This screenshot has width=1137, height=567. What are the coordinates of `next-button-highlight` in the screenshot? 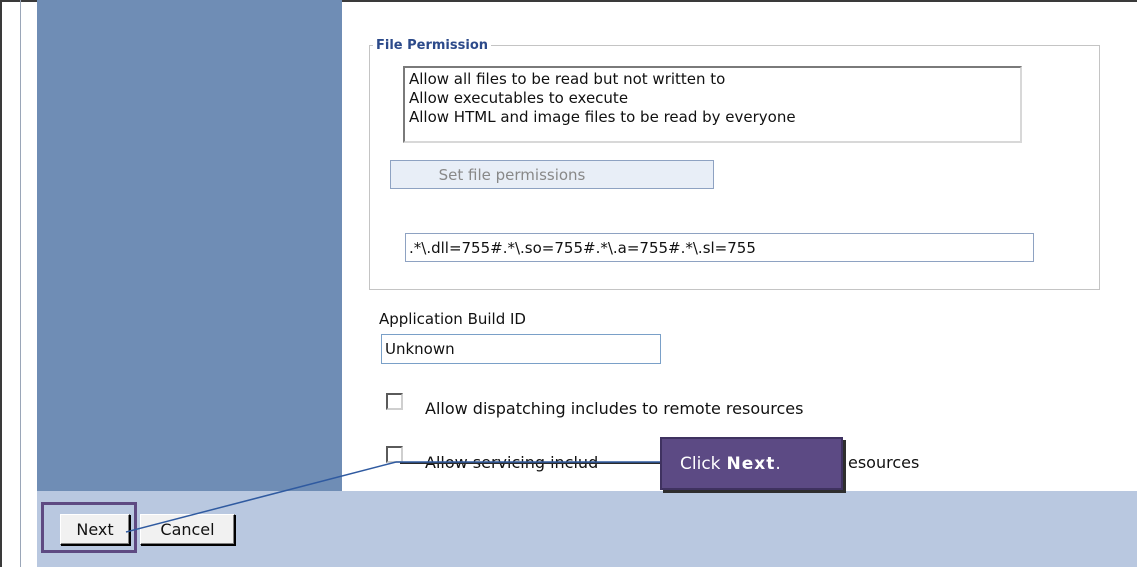 It's located at (89, 527).